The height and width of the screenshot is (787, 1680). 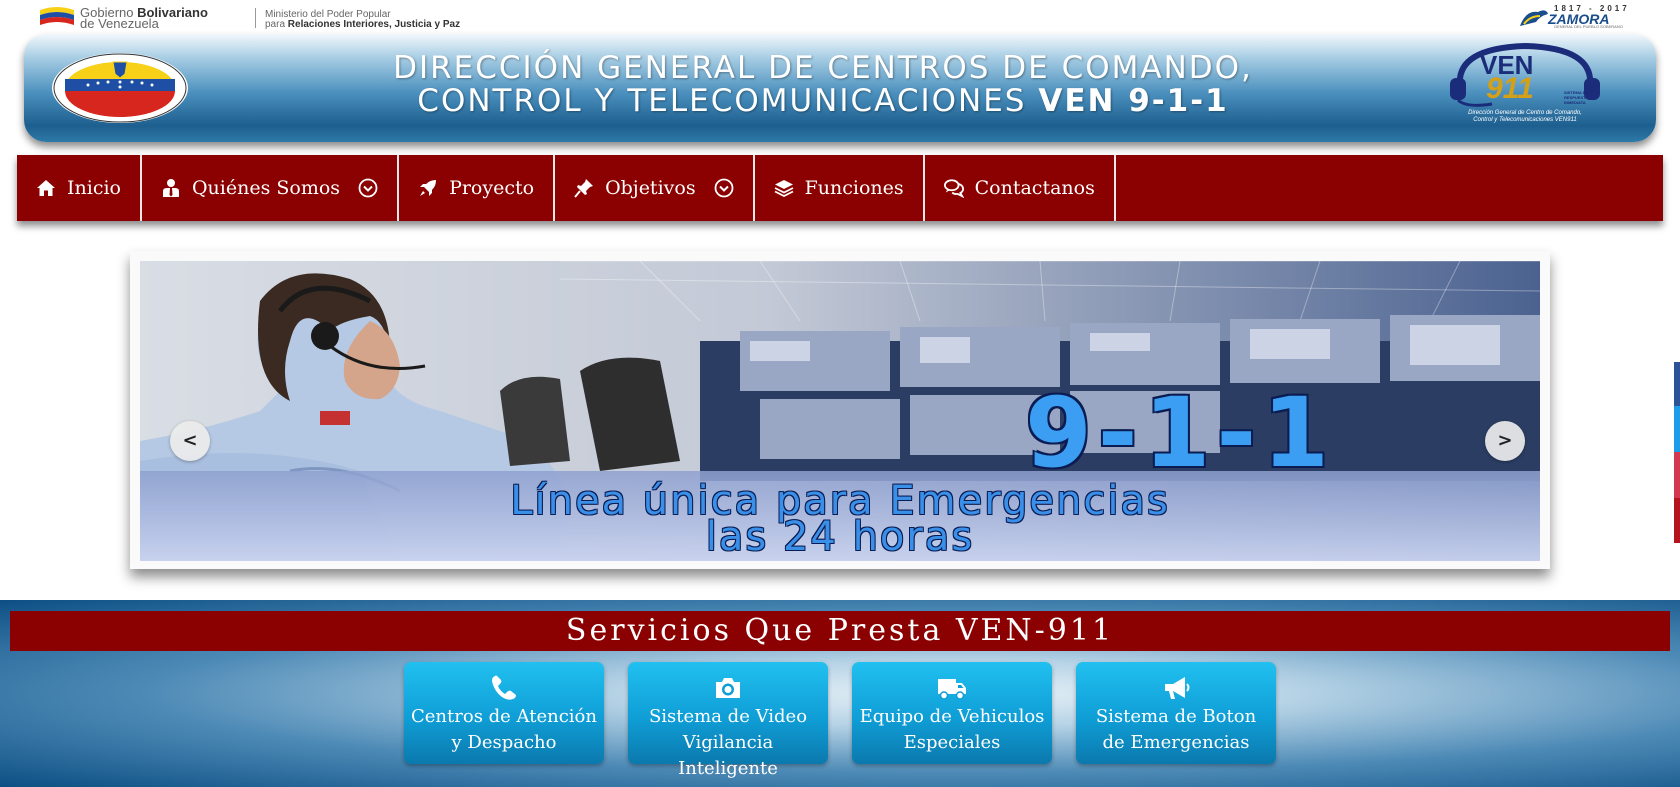 What do you see at coordinates (1510, 88) in the screenshot?
I see `ven-logo-number: 911` at bounding box center [1510, 88].